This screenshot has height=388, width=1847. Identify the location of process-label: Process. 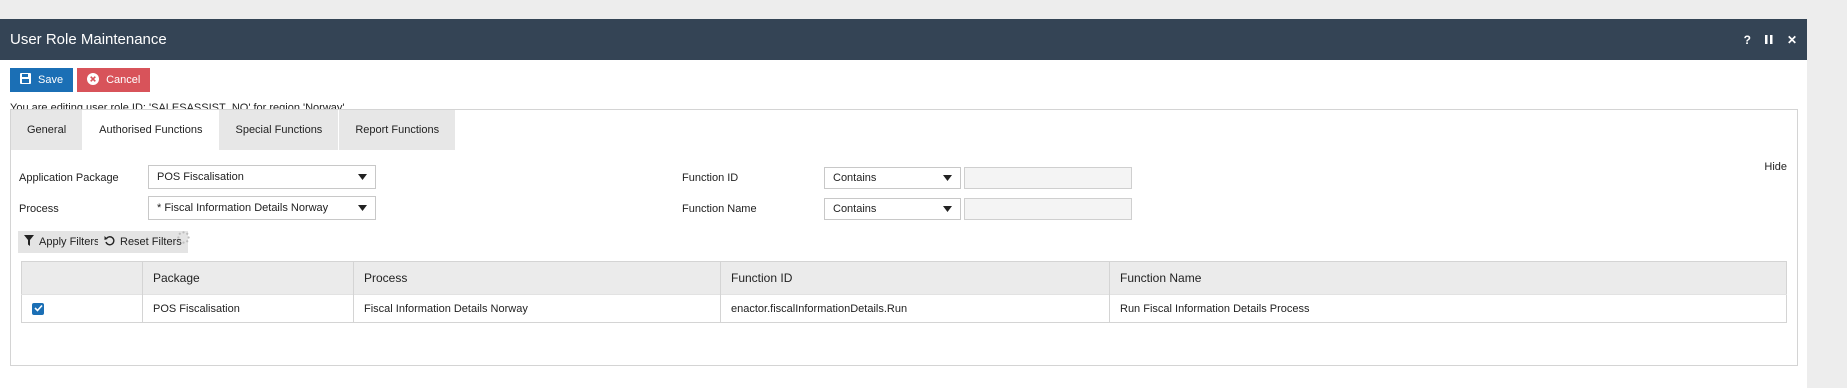
(39, 209).